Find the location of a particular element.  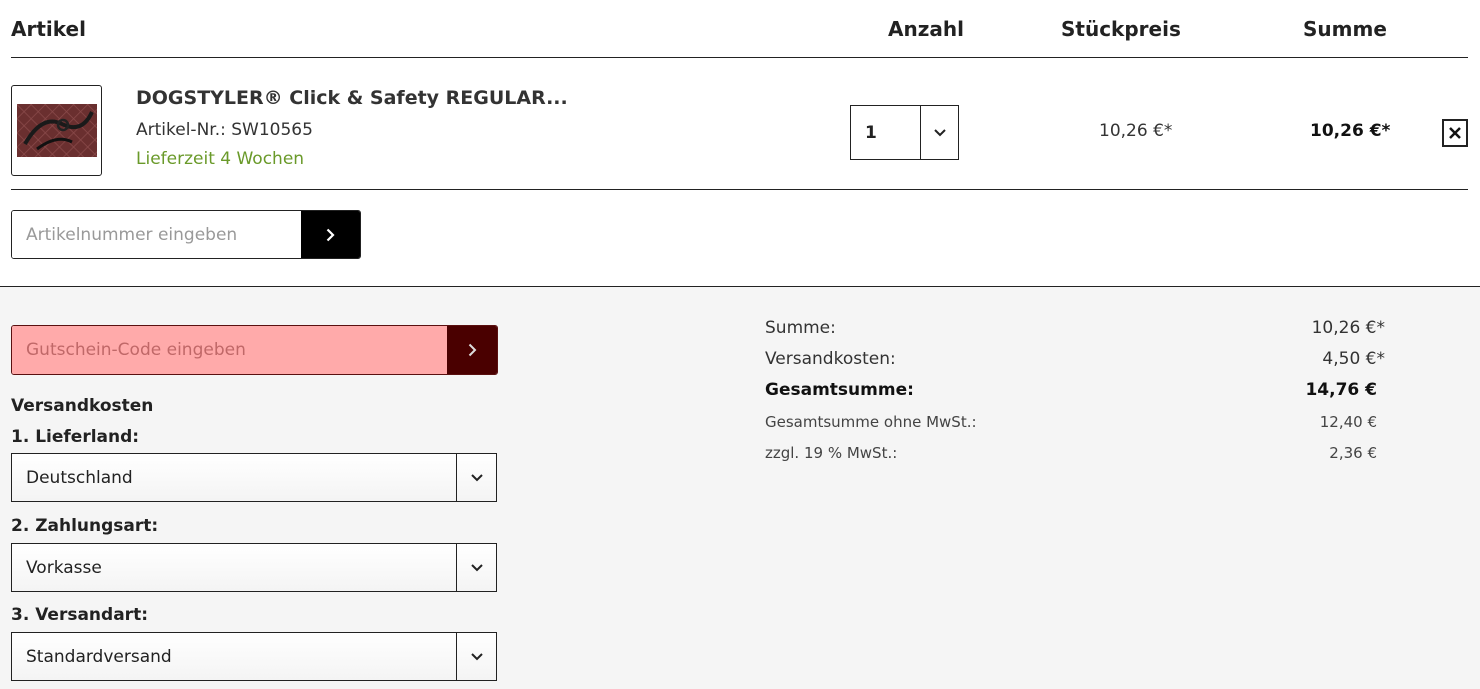

summary-subtotal-label: Summe: is located at coordinates (800, 328).